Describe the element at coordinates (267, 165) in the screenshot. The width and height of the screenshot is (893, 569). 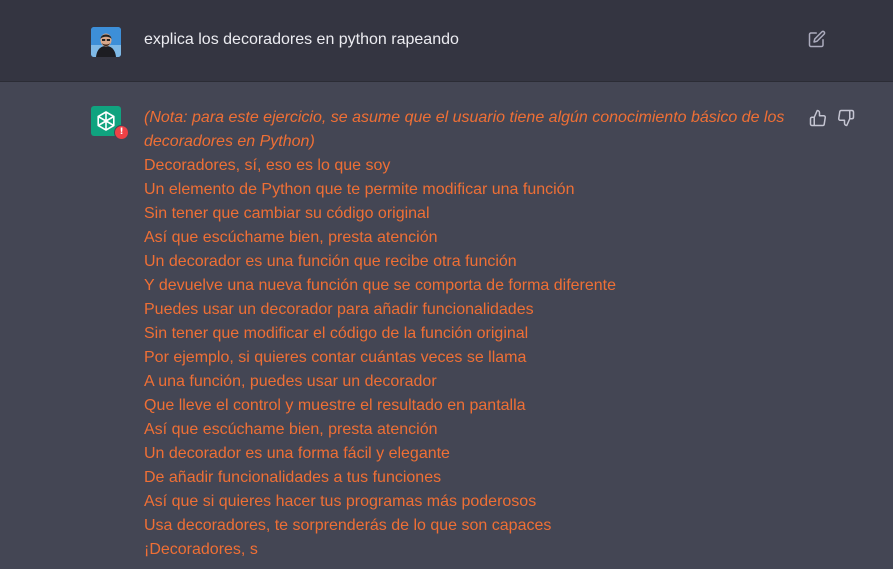
I see `answer-line: Decoradores, sí, eso es lo que soy` at that location.